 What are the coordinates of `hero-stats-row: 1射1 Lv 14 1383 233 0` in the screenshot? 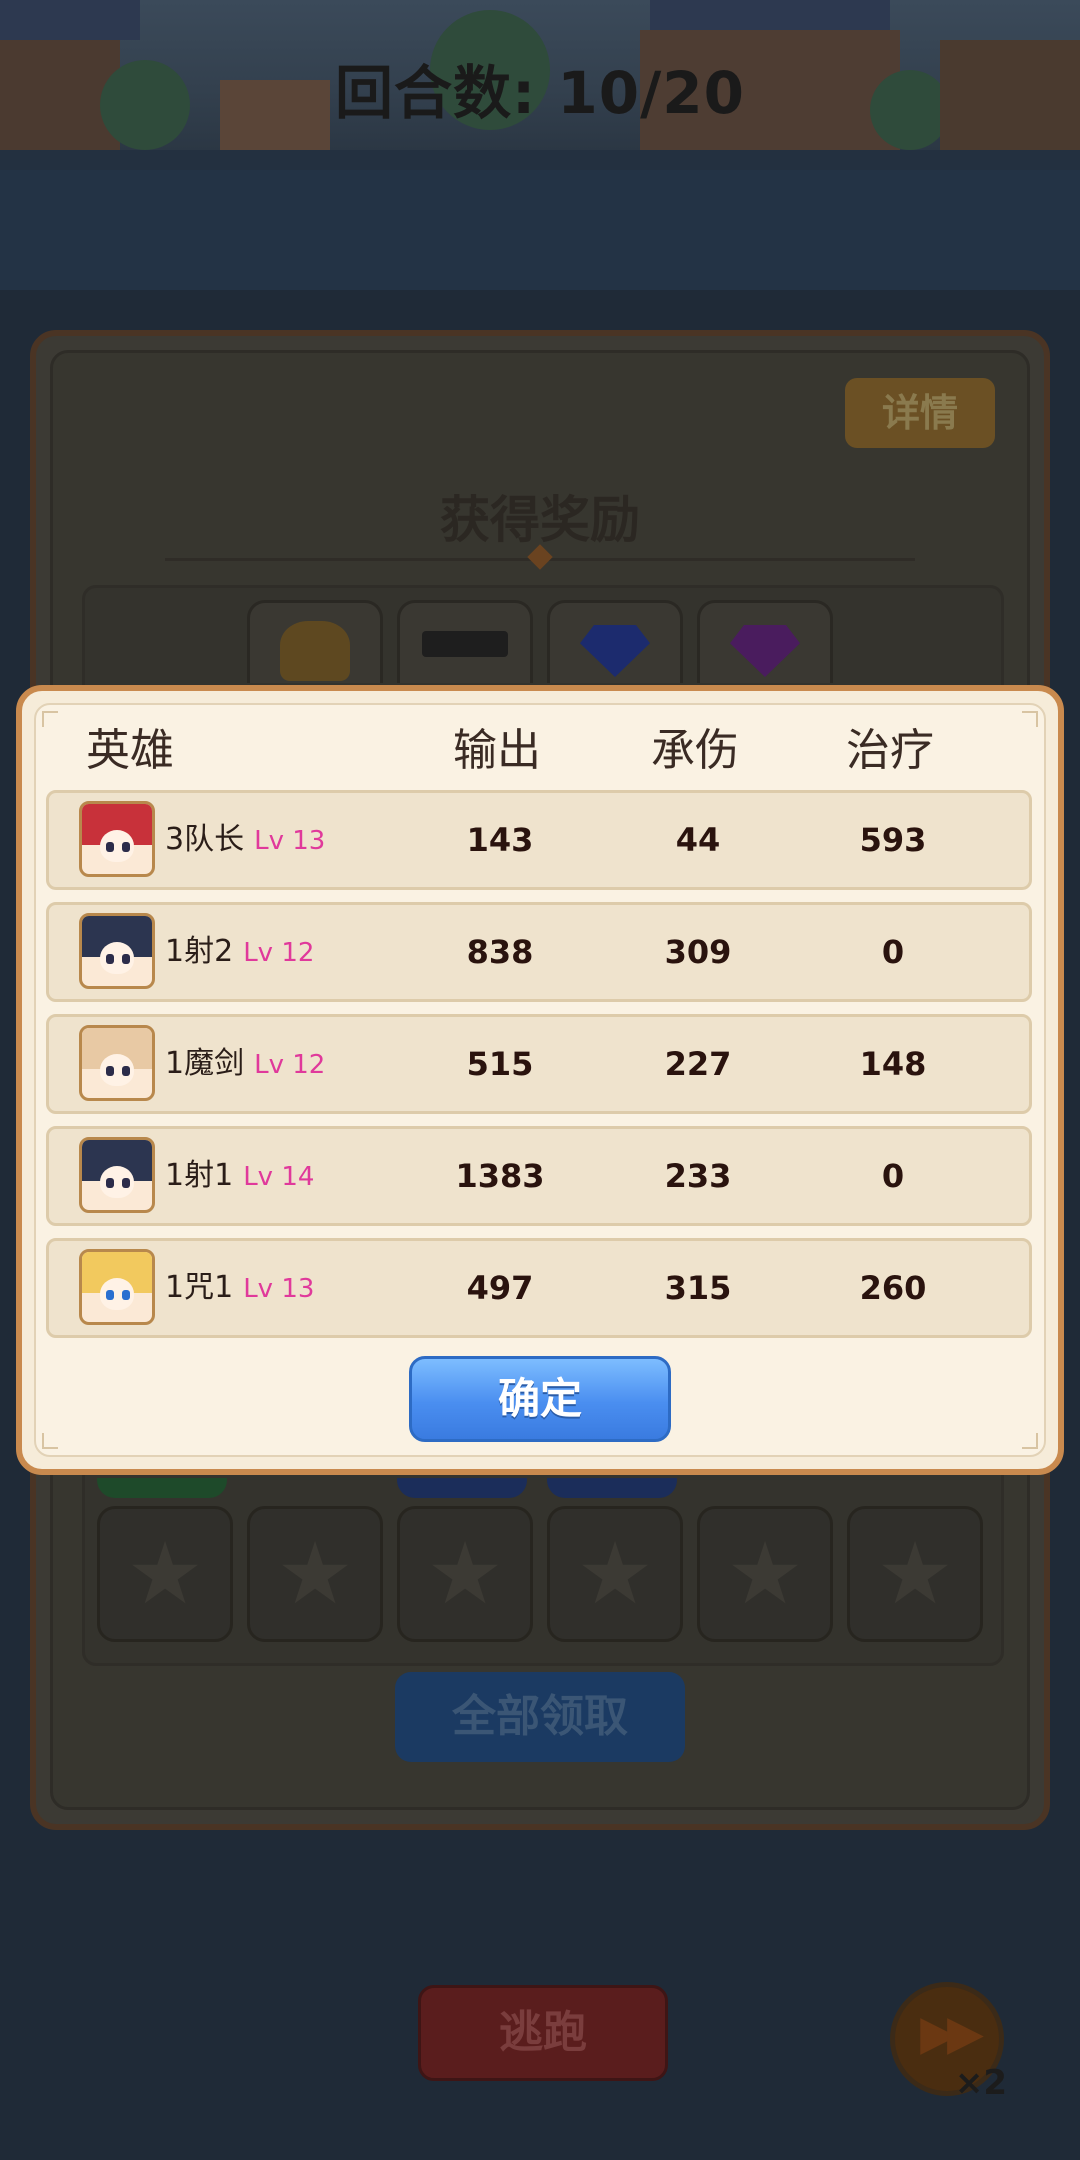 It's located at (539, 1176).